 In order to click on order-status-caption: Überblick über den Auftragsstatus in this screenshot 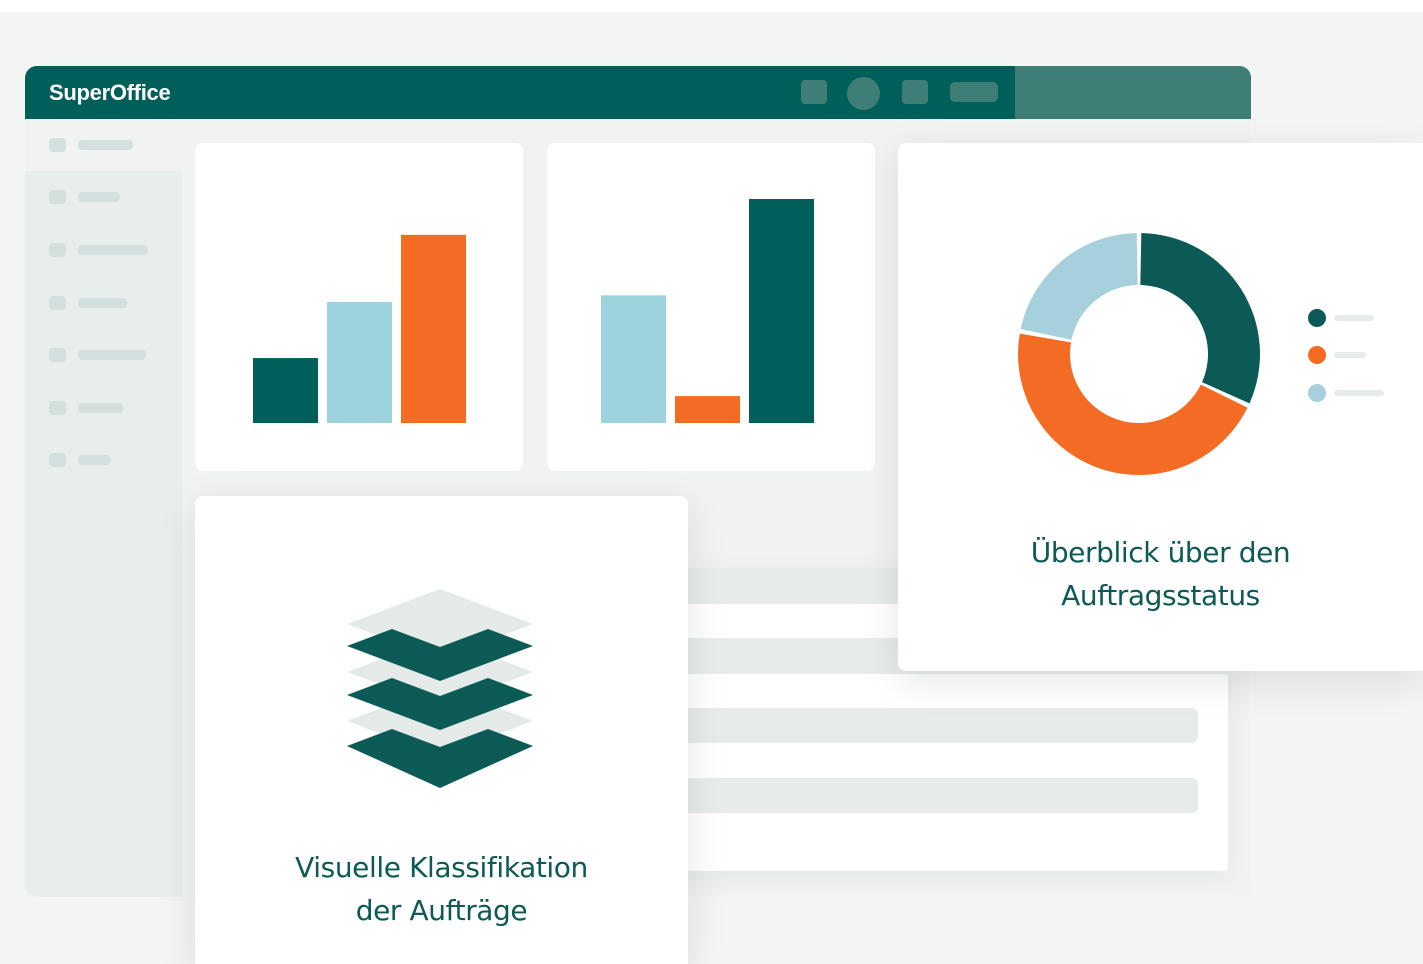, I will do `click(1160, 574)`.